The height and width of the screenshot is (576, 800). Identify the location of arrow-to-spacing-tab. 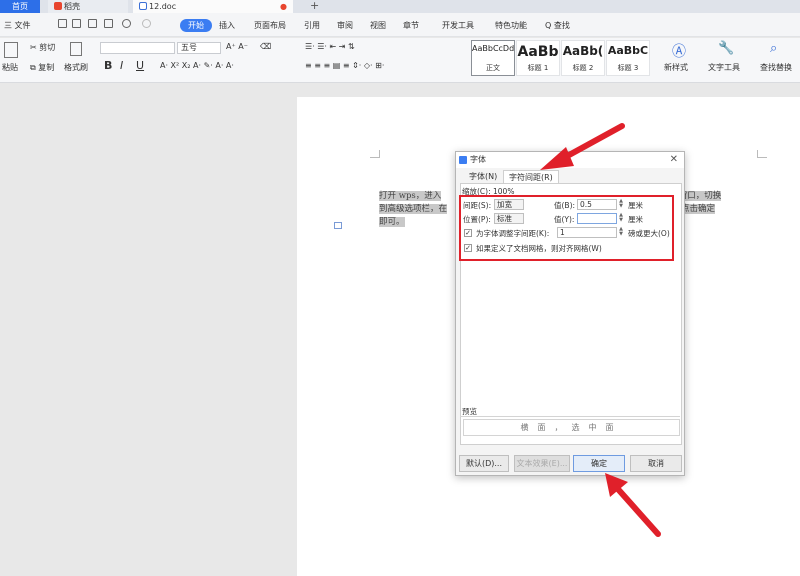
(582, 146).